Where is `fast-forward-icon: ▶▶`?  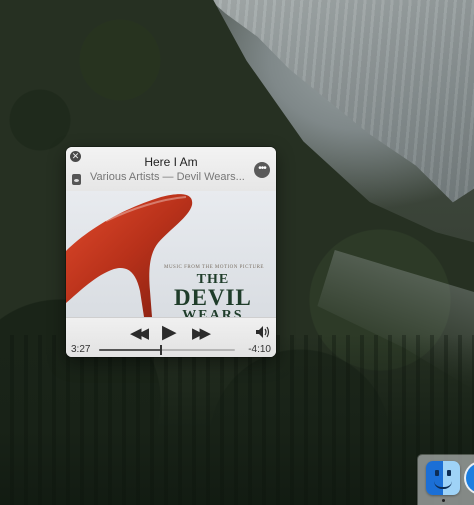 fast-forward-icon: ▶▶ is located at coordinates (201, 333).